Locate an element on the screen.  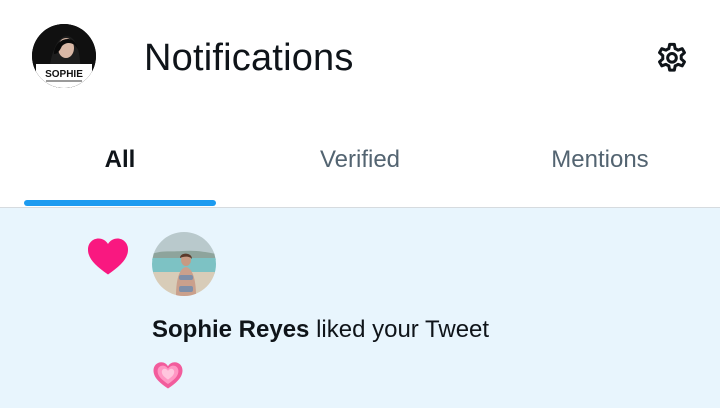
user-avatar-image is located at coordinates (184, 264).